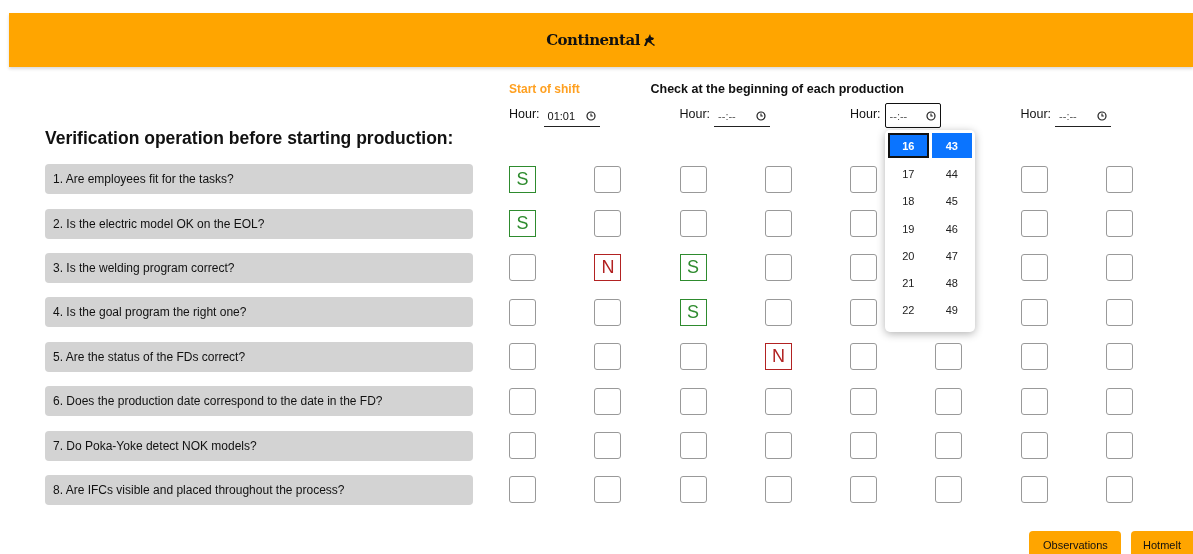 Image resolution: width=1193 pixels, height=554 pixels. What do you see at coordinates (259, 445) in the screenshot?
I see `question-label: 7. Do Poka-Yoke detect NOK models?` at bounding box center [259, 445].